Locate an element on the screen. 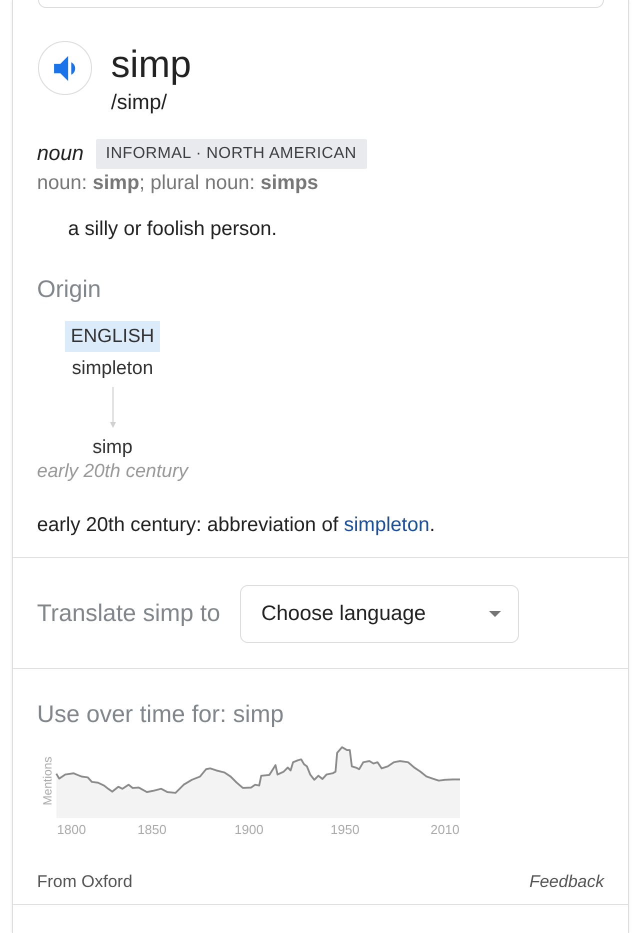  origin-date: early 20th century is located at coordinates (112, 471).